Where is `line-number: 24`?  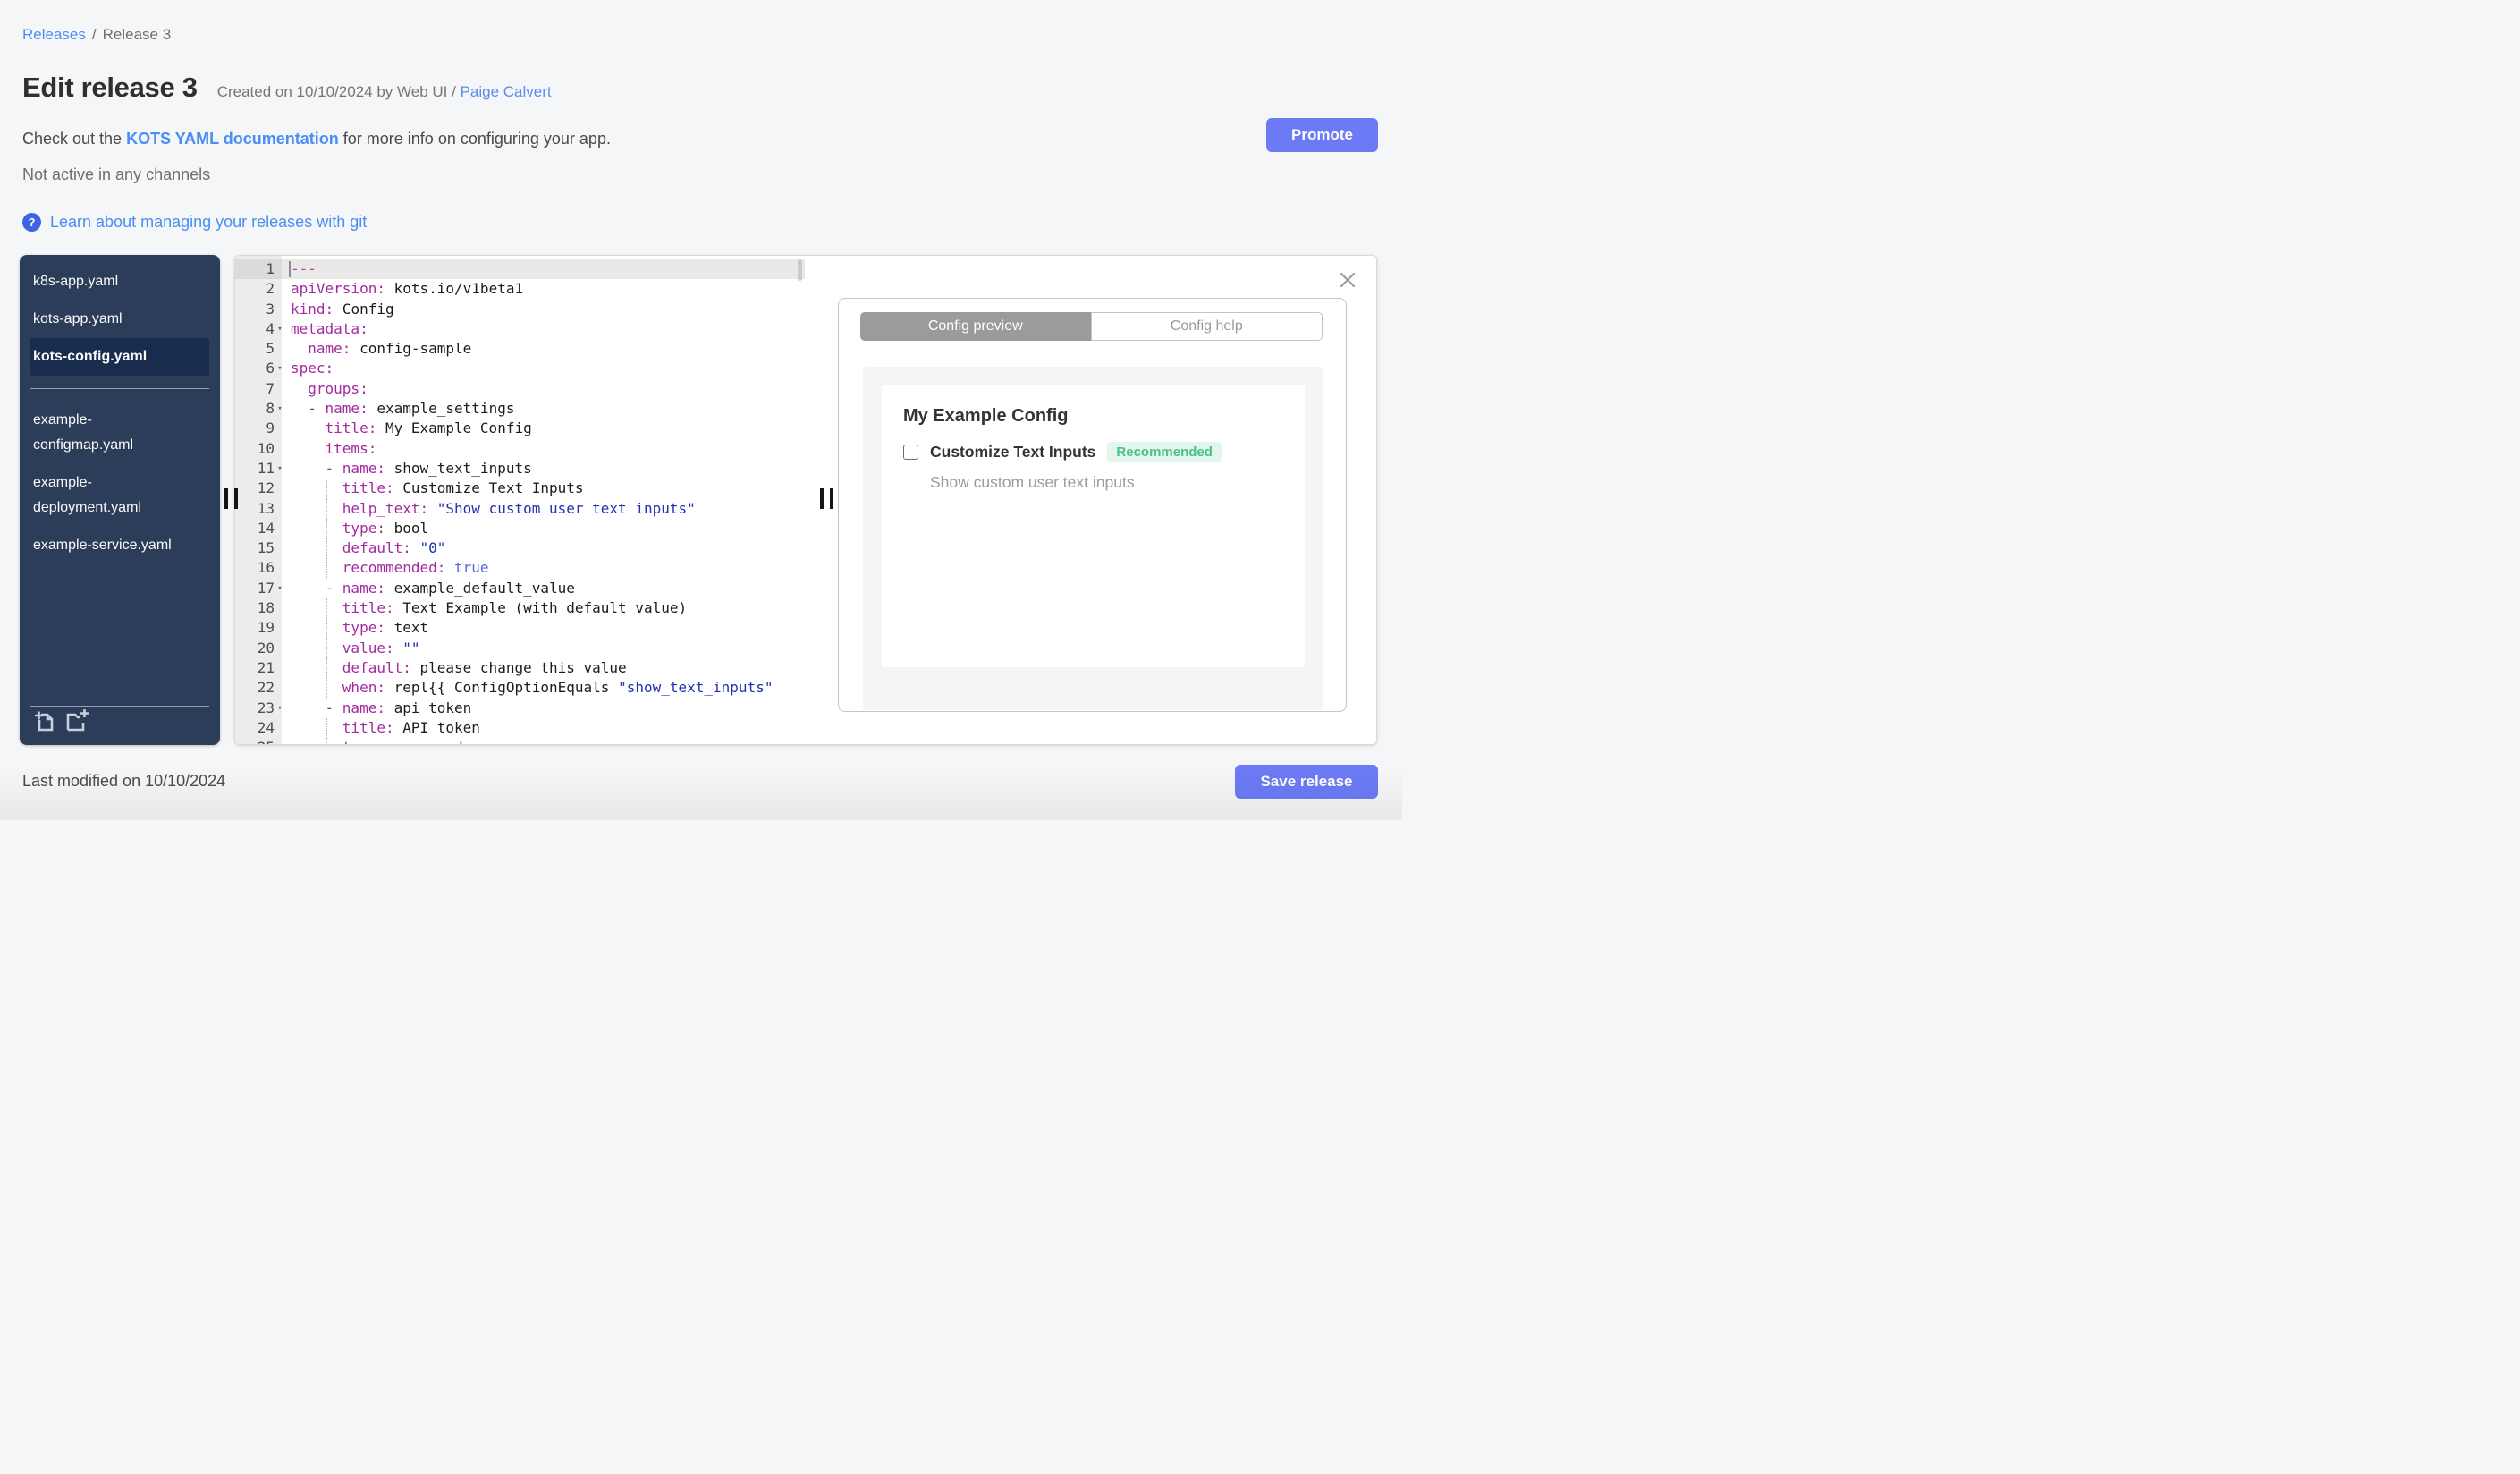
line-number: 24 is located at coordinates (266, 727).